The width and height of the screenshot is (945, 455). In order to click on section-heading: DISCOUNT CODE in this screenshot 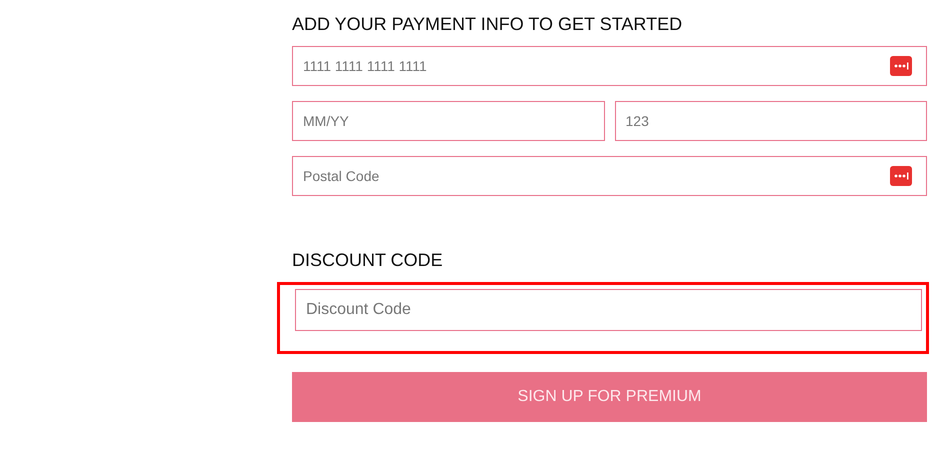, I will do `click(368, 260)`.